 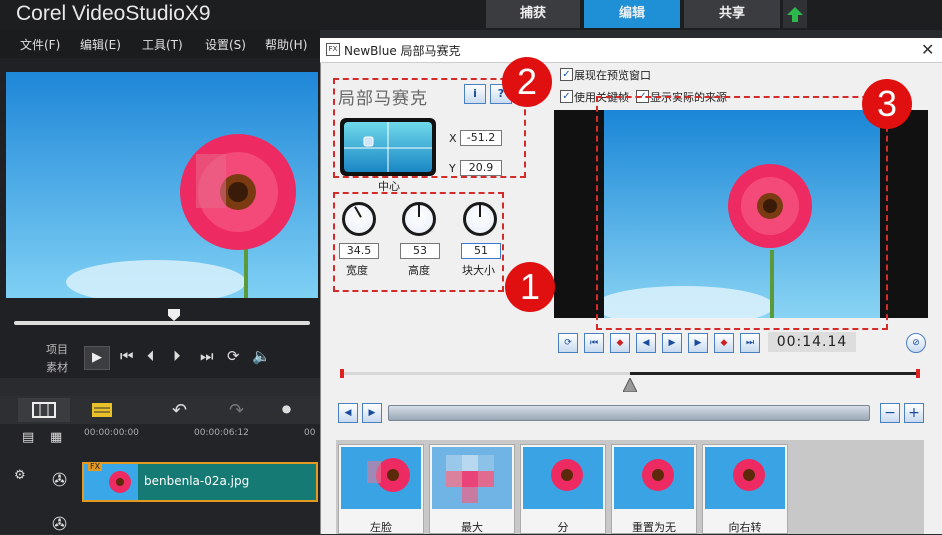 I want to click on next-frame-button: ▶, so click(x=698, y=343).